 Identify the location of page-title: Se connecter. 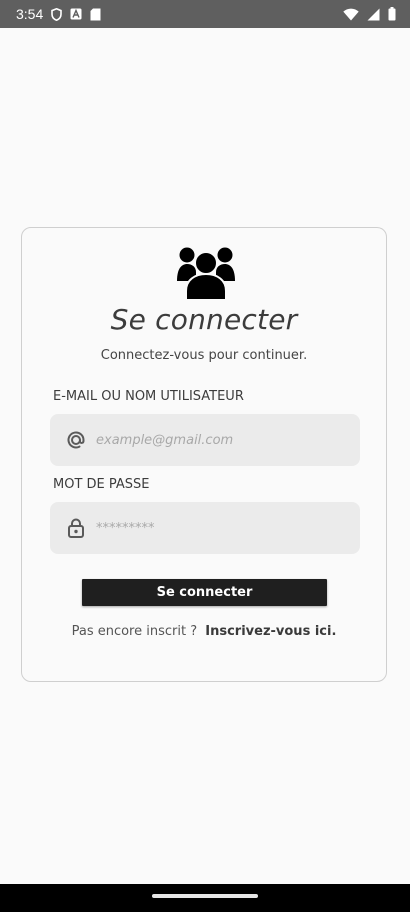
(204, 319).